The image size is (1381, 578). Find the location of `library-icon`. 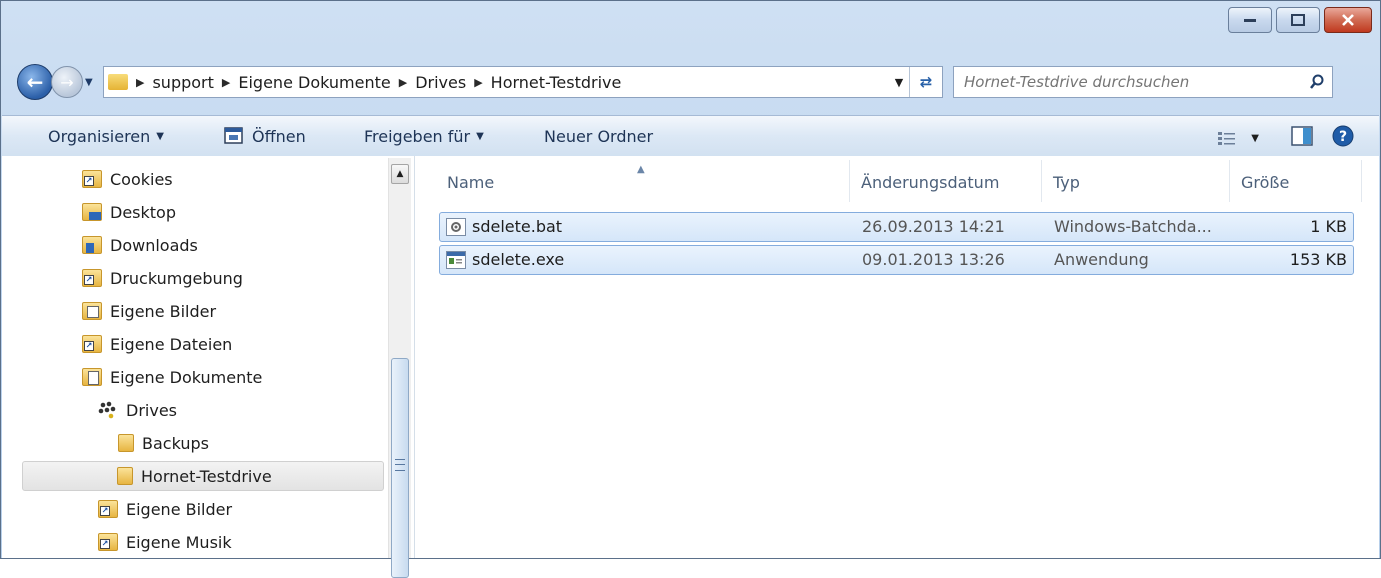

library-icon is located at coordinates (107, 410).